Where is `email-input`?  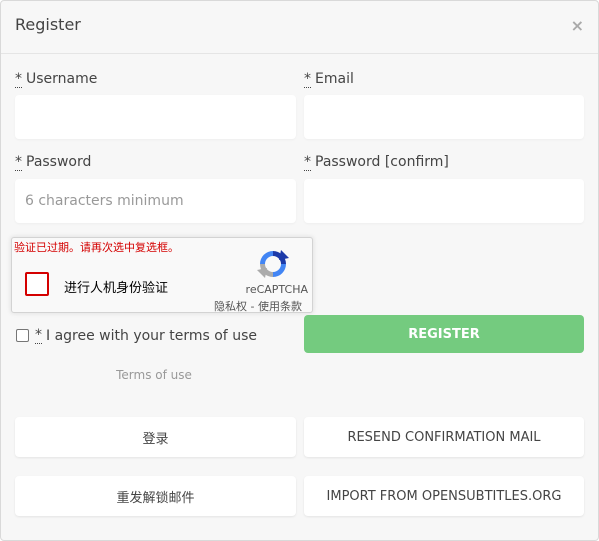 email-input is located at coordinates (444, 117).